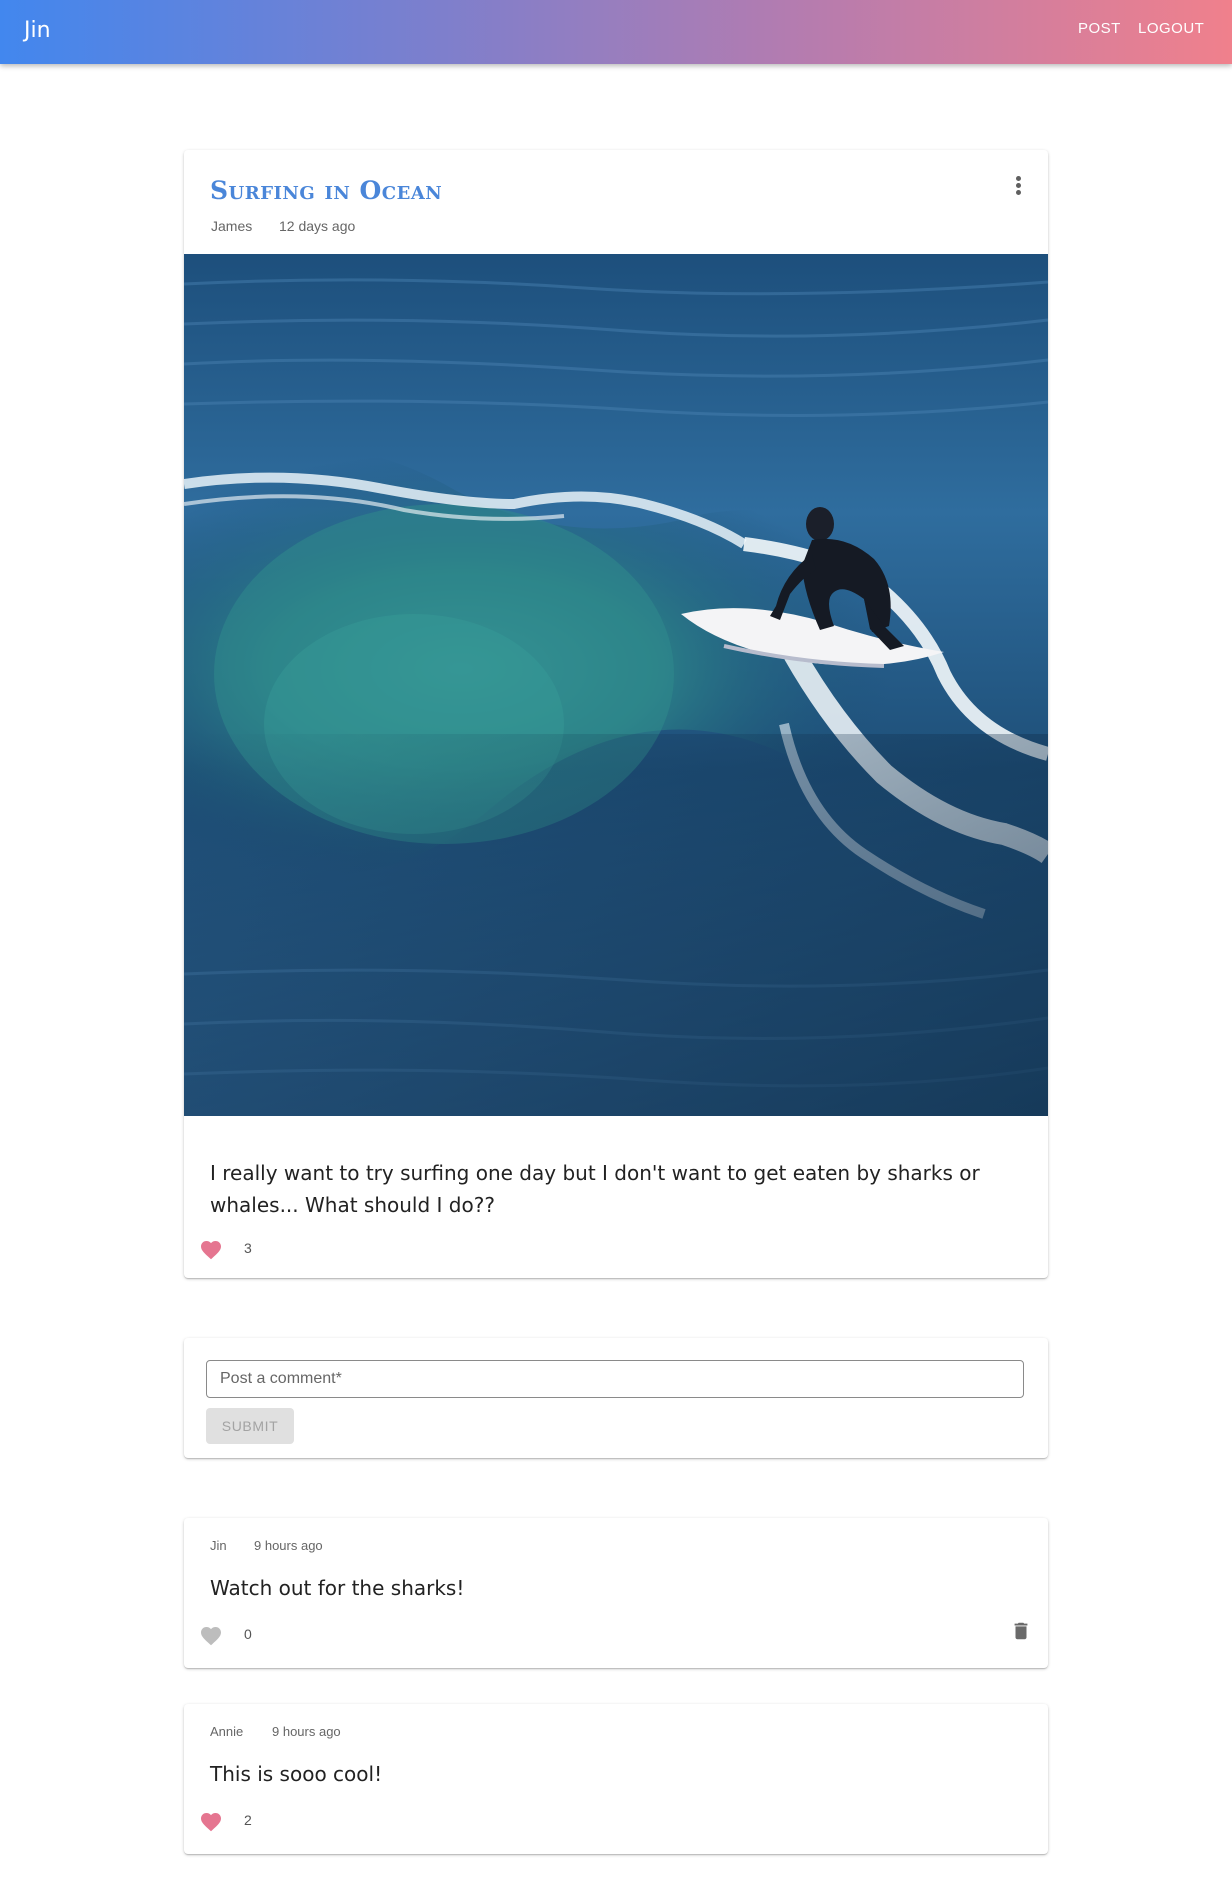 The height and width of the screenshot is (1888, 1232). Describe the element at coordinates (37, 30) in the screenshot. I see `brand-title: Jin` at that location.